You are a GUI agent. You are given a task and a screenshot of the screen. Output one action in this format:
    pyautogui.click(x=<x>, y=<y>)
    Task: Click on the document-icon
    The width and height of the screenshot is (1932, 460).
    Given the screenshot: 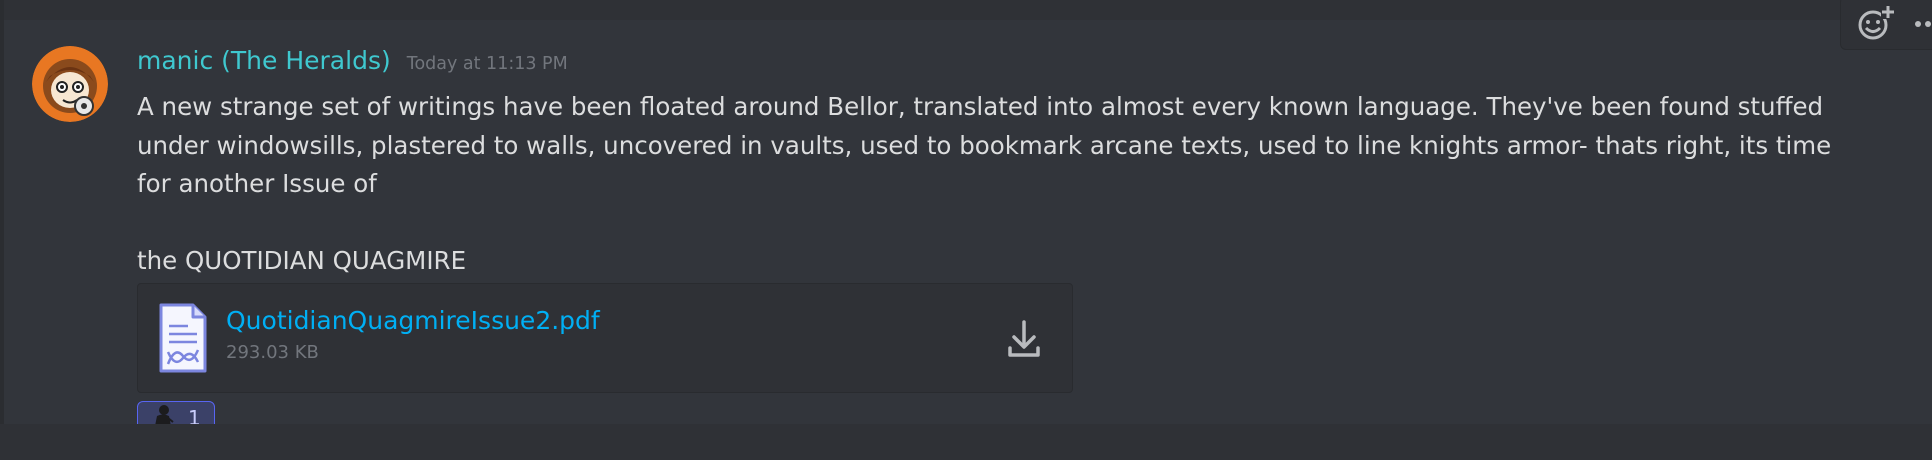 What is the action you would take?
    pyautogui.click(x=183, y=338)
    